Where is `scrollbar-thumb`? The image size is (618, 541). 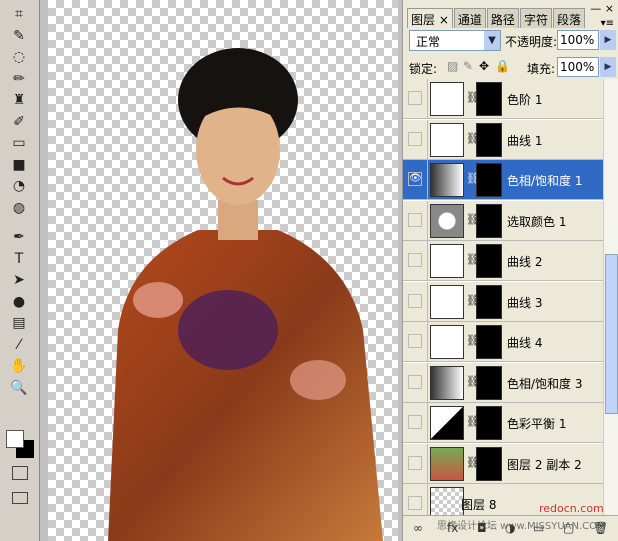
scrollbar-thumb is located at coordinates (611, 334).